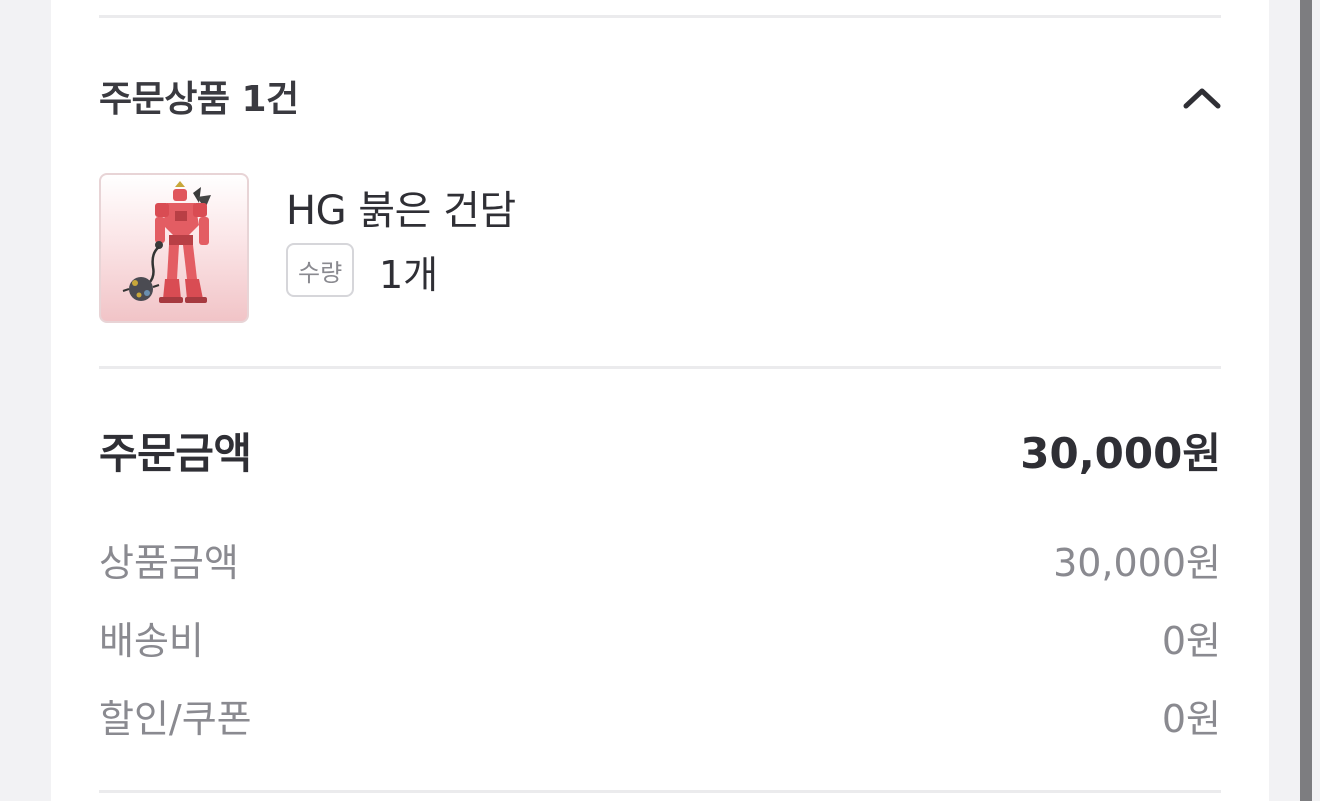 This screenshot has width=1320, height=801. Describe the element at coordinates (199, 99) in the screenshot. I see `order-items-title: 주문상품 1건` at that location.